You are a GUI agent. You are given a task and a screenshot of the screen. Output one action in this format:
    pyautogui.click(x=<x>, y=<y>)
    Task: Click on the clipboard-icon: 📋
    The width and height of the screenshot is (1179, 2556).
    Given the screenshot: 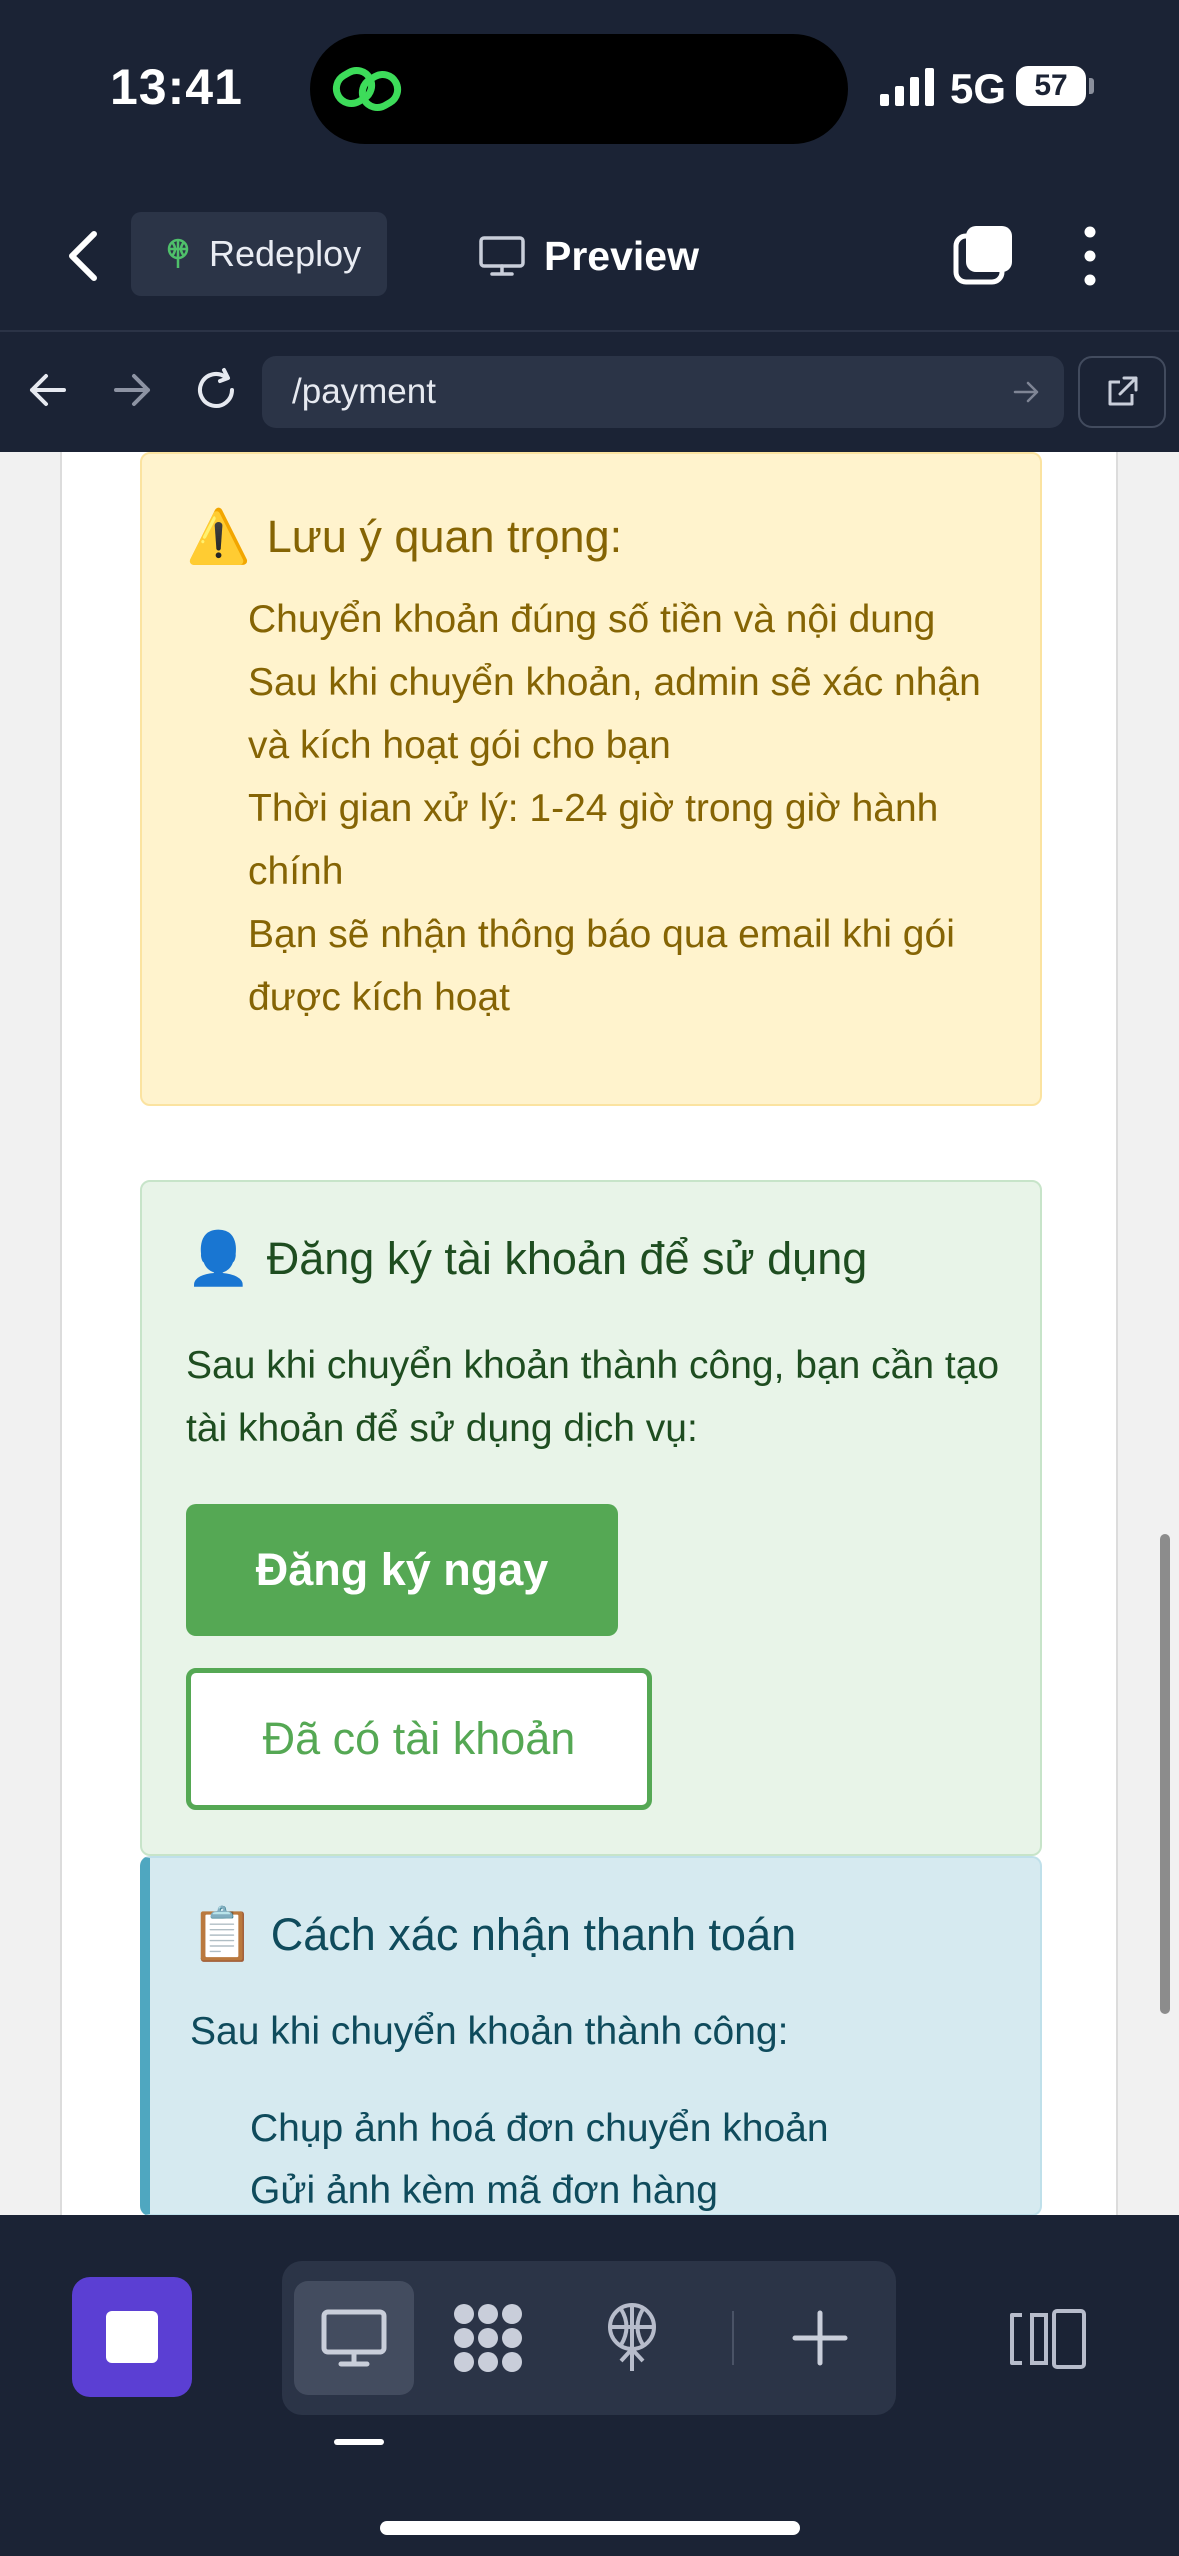 What is the action you would take?
    pyautogui.click(x=222, y=1935)
    